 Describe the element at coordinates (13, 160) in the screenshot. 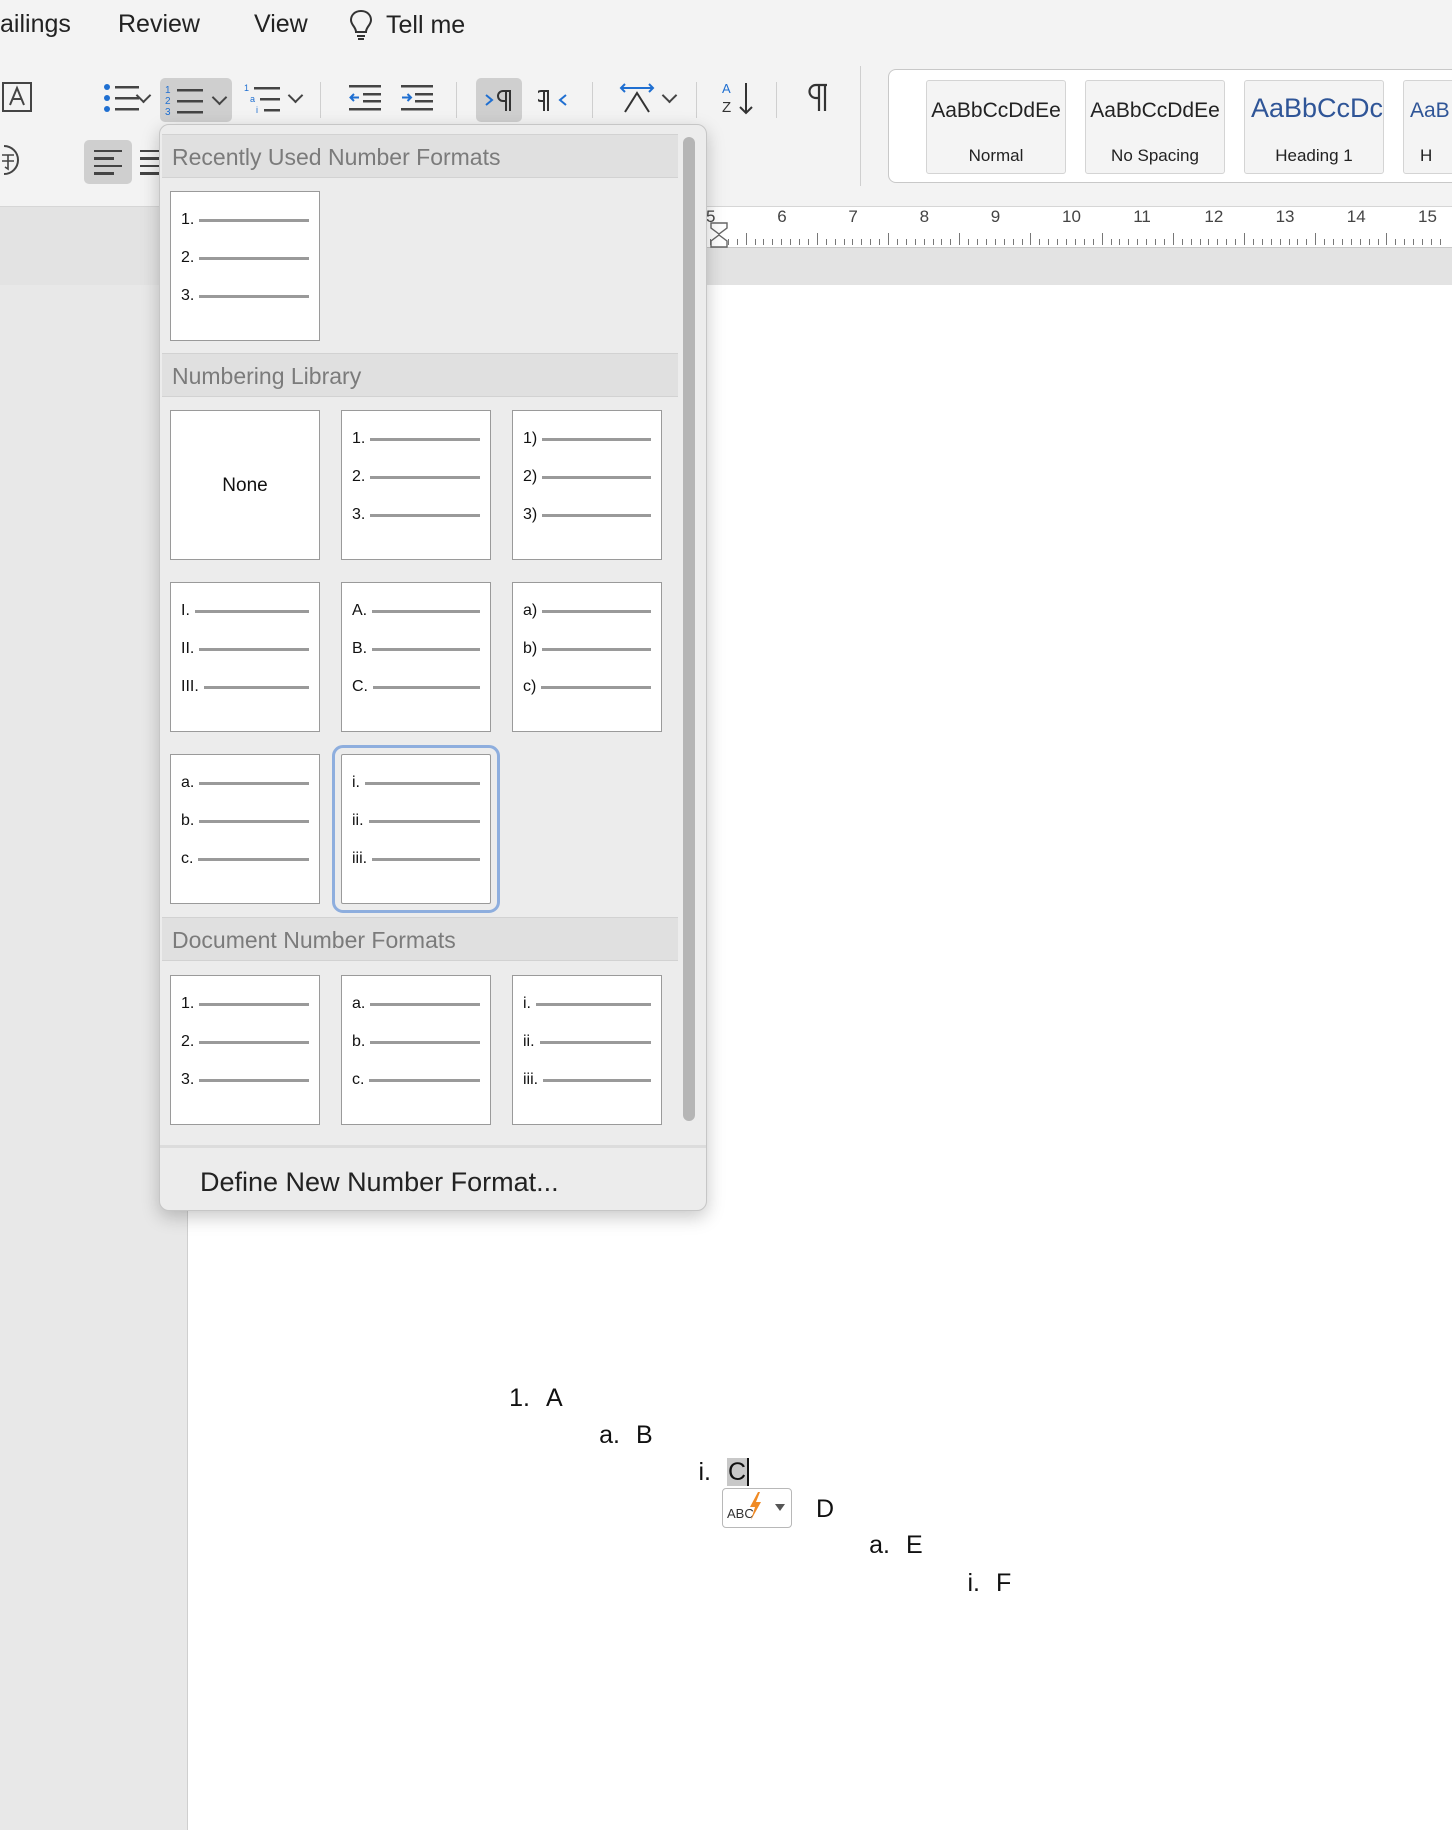

I see `asian-layout-button` at that location.